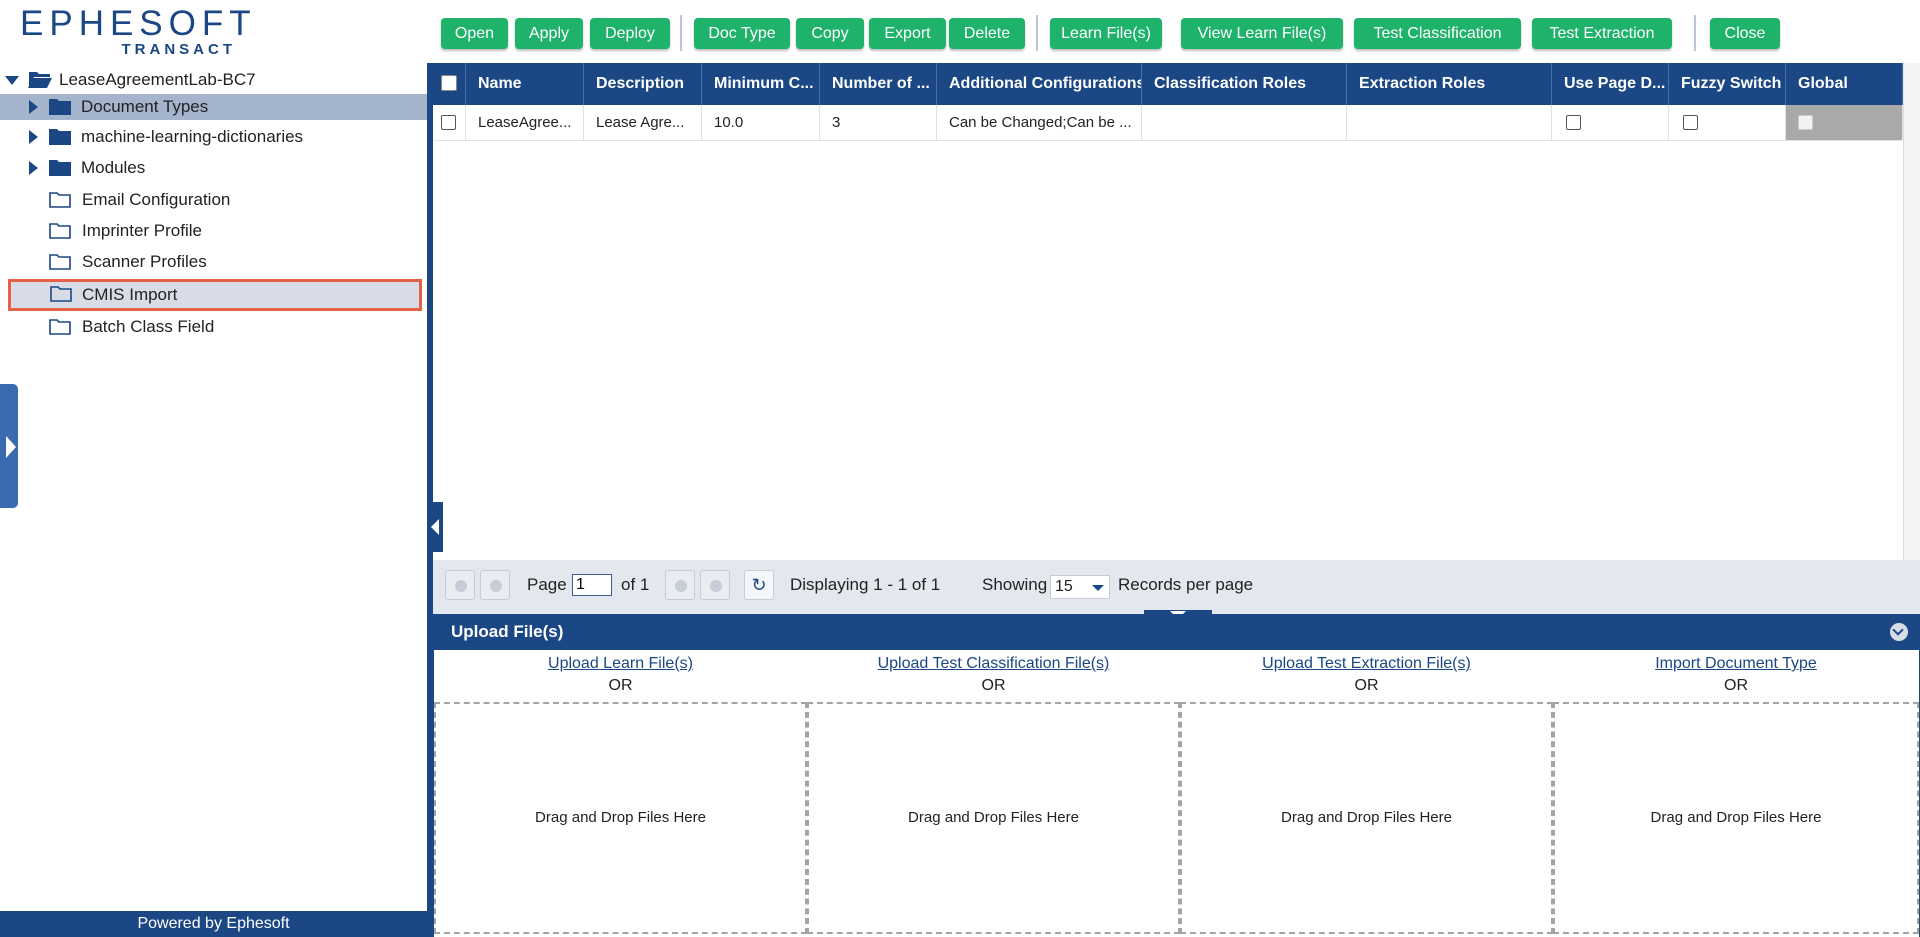 The height and width of the screenshot is (937, 1920). What do you see at coordinates (495, 585) in the screenshot?
I see `previous-page-button` at bounding box center [495, 585].